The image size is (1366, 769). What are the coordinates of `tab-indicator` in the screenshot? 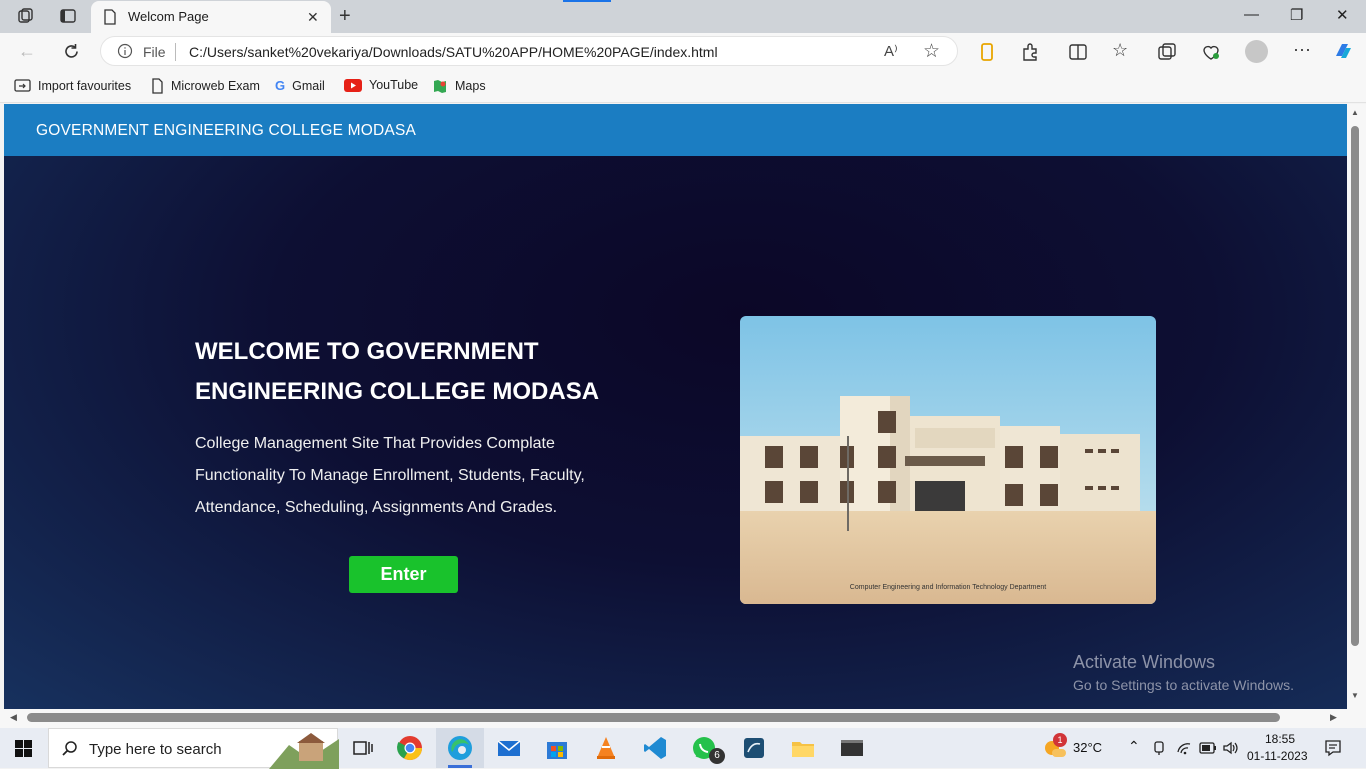 It's located at (587, 1).